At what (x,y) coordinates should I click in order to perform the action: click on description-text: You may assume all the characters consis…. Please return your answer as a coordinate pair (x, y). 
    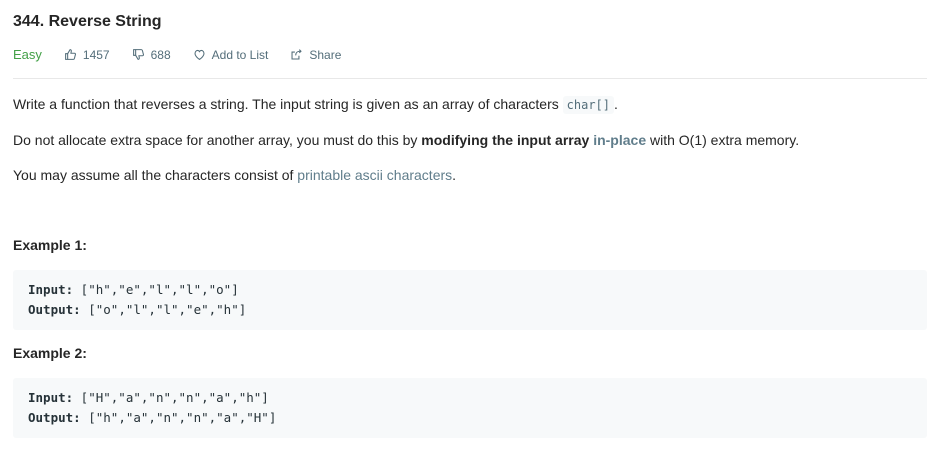
    Looking at the image, I should click on (155, 175).